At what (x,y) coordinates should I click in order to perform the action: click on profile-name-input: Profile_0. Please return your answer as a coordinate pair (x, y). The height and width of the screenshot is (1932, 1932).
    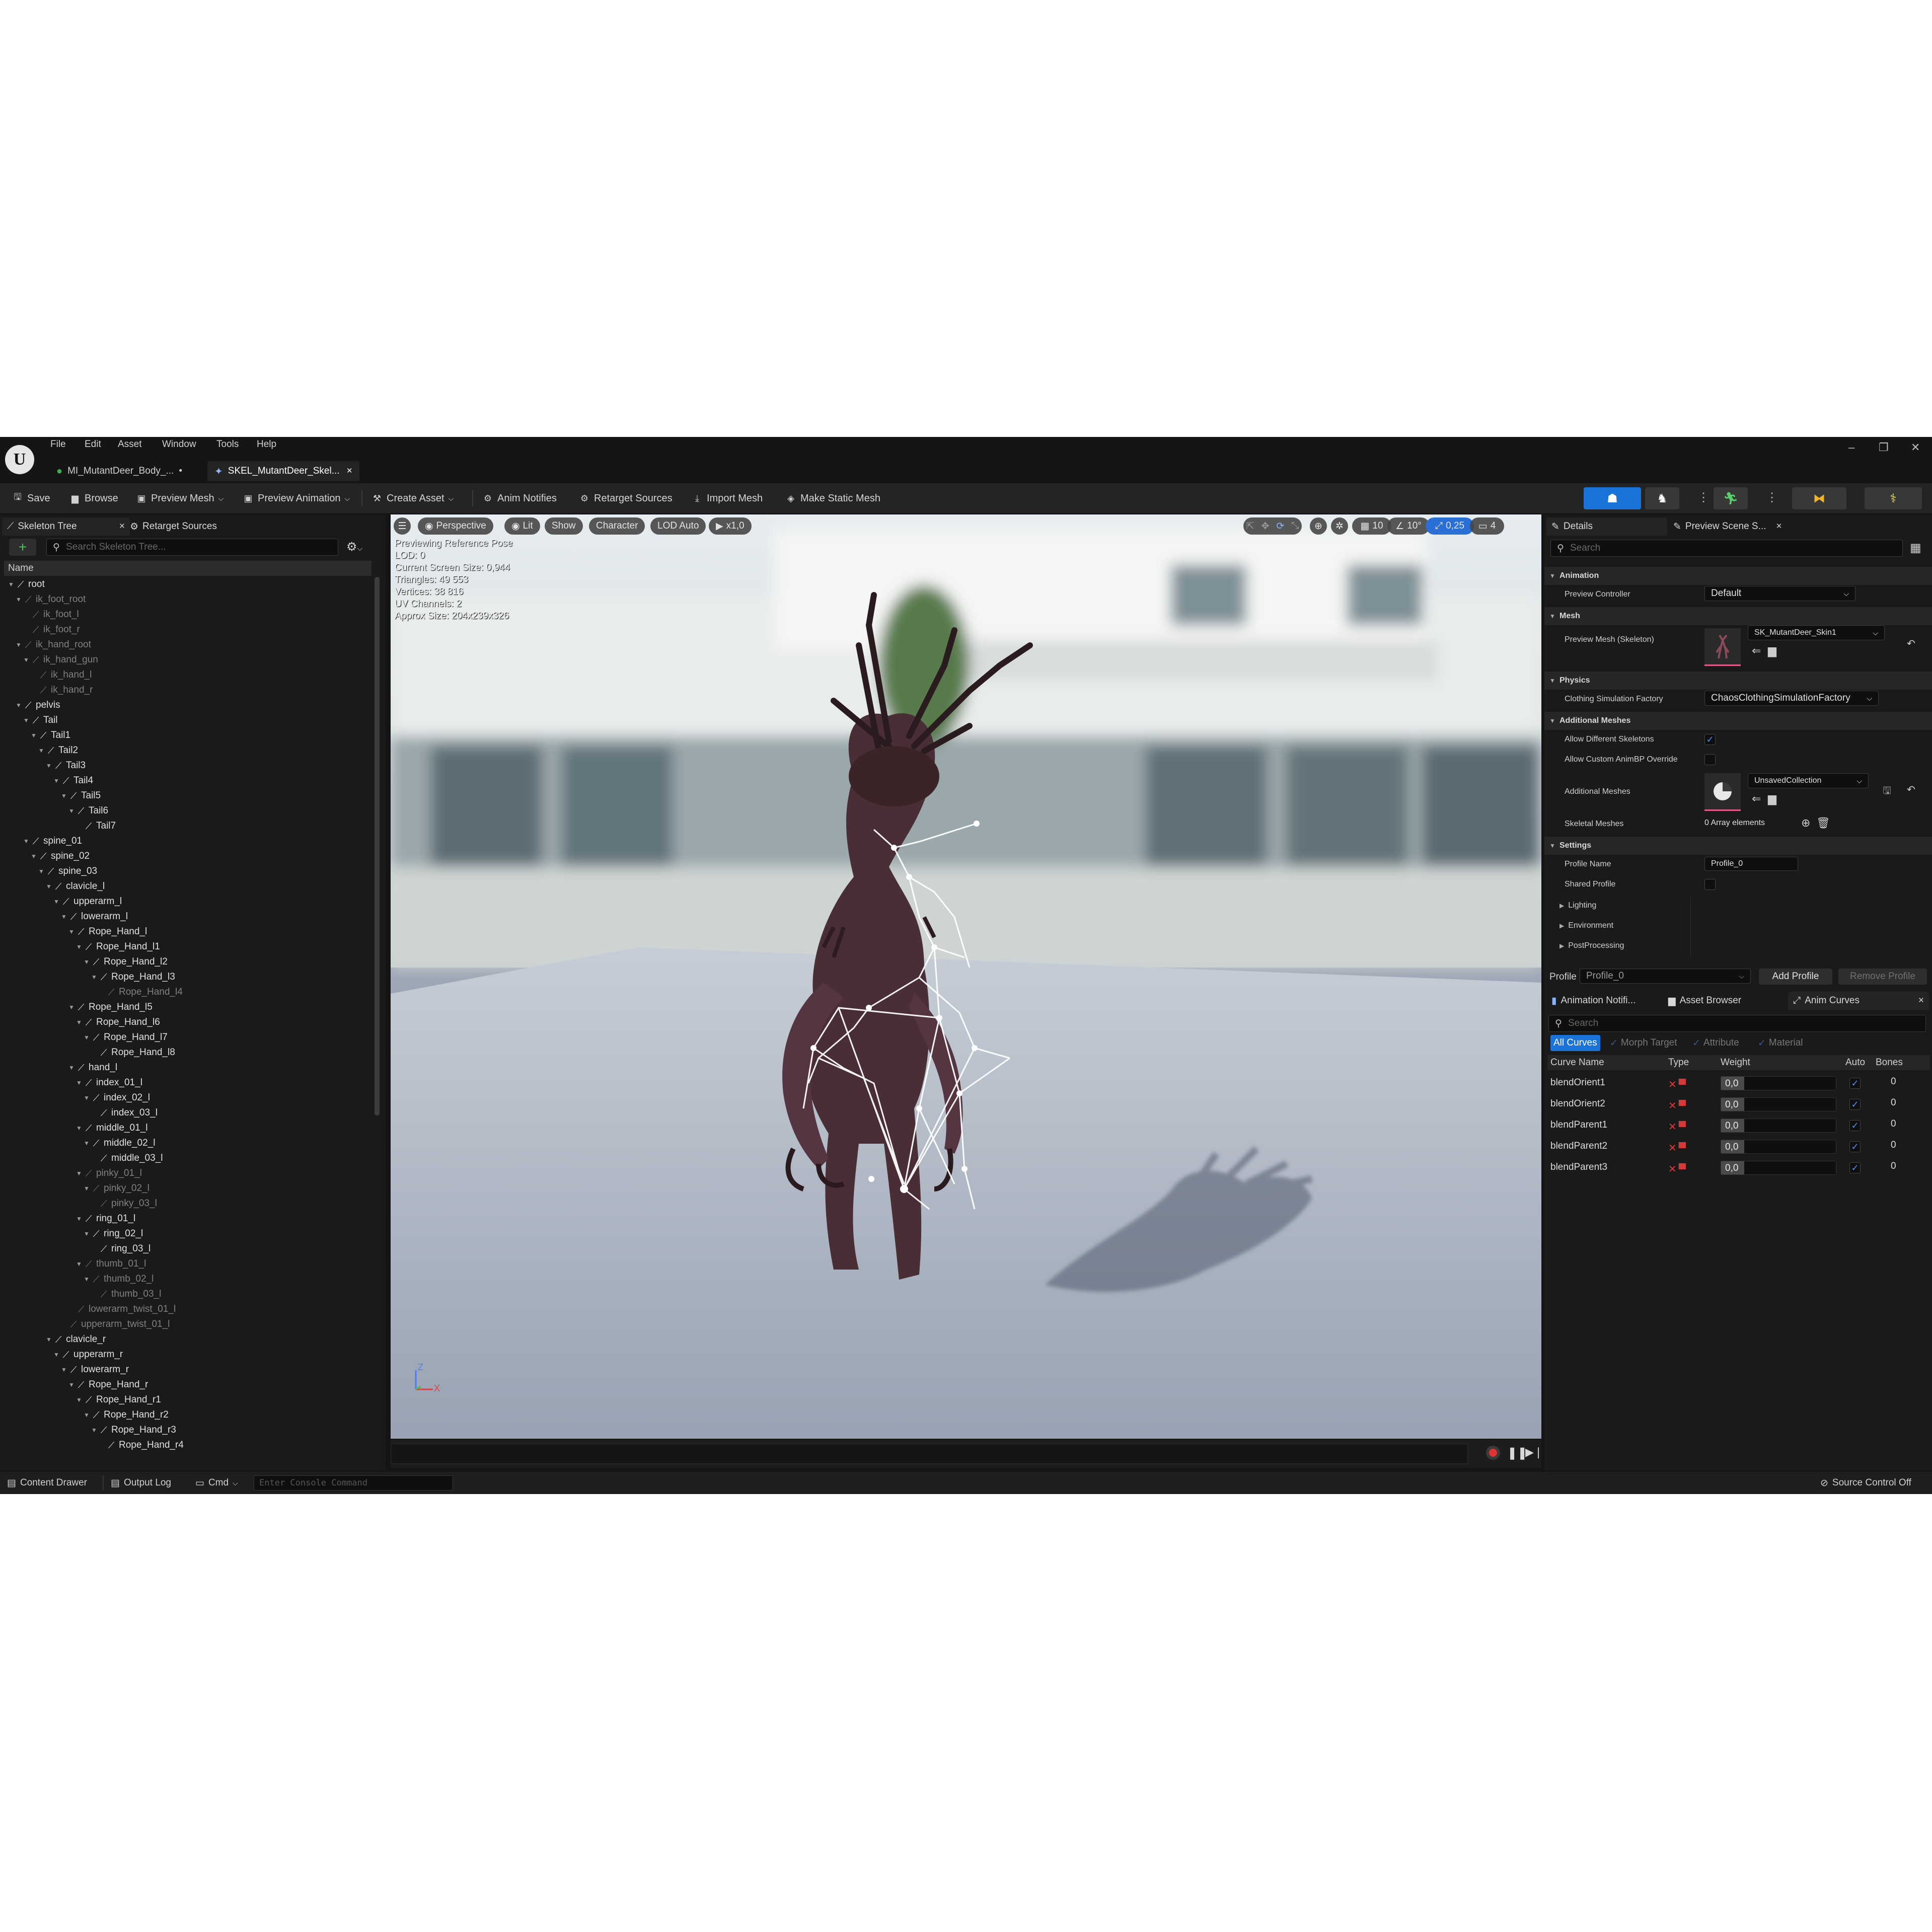
    Looking at the image, I should click on (1751, 864).